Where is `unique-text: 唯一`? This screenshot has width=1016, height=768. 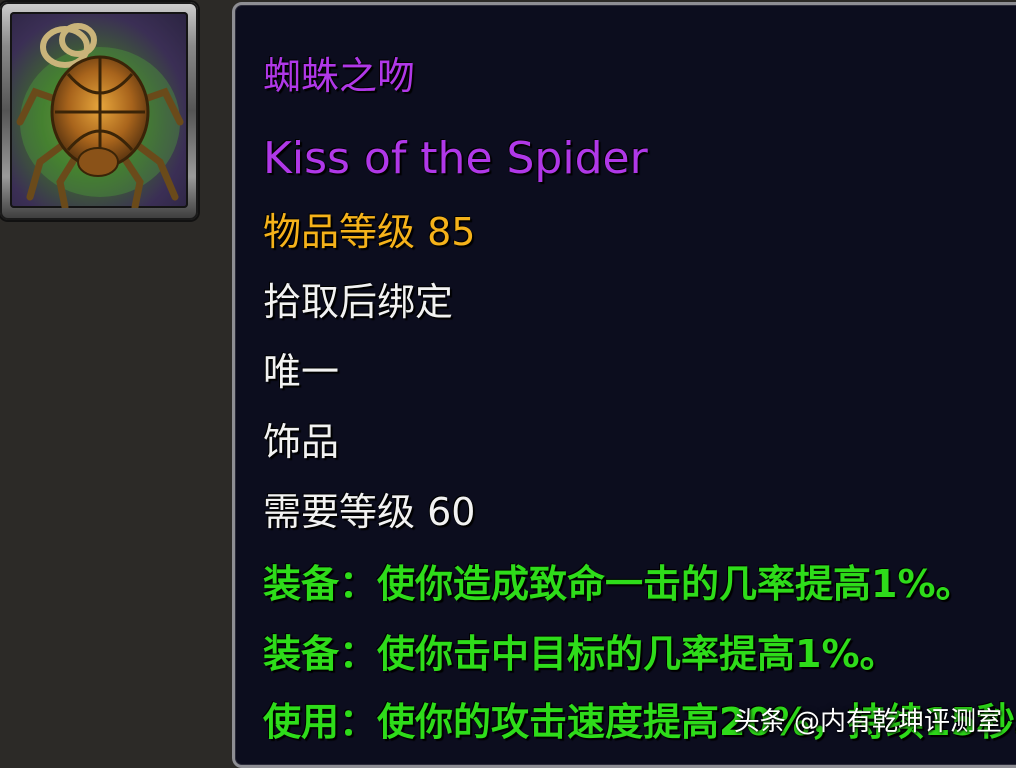 unique-text: 唯一 is located at coordinates (301, 372).